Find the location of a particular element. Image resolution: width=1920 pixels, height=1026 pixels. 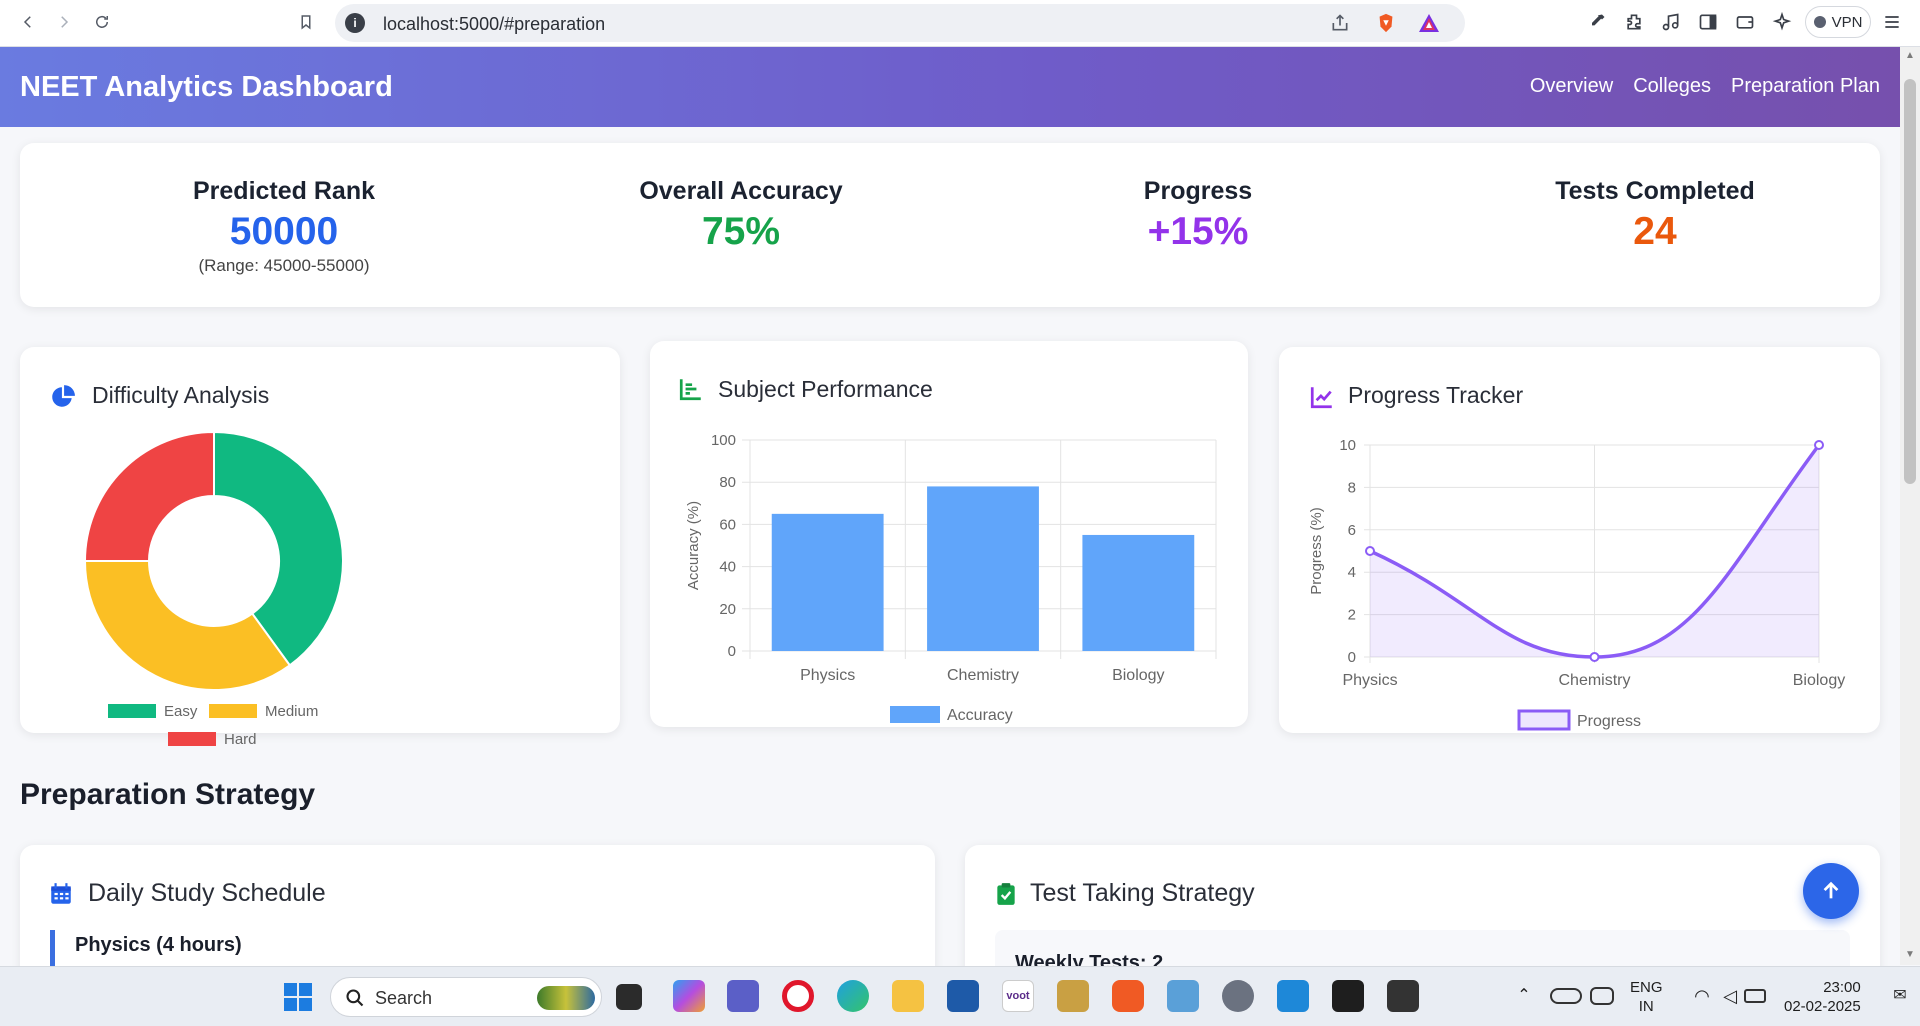

chevron-up-icon: ⌃ is located at coordinates (1524, 996).